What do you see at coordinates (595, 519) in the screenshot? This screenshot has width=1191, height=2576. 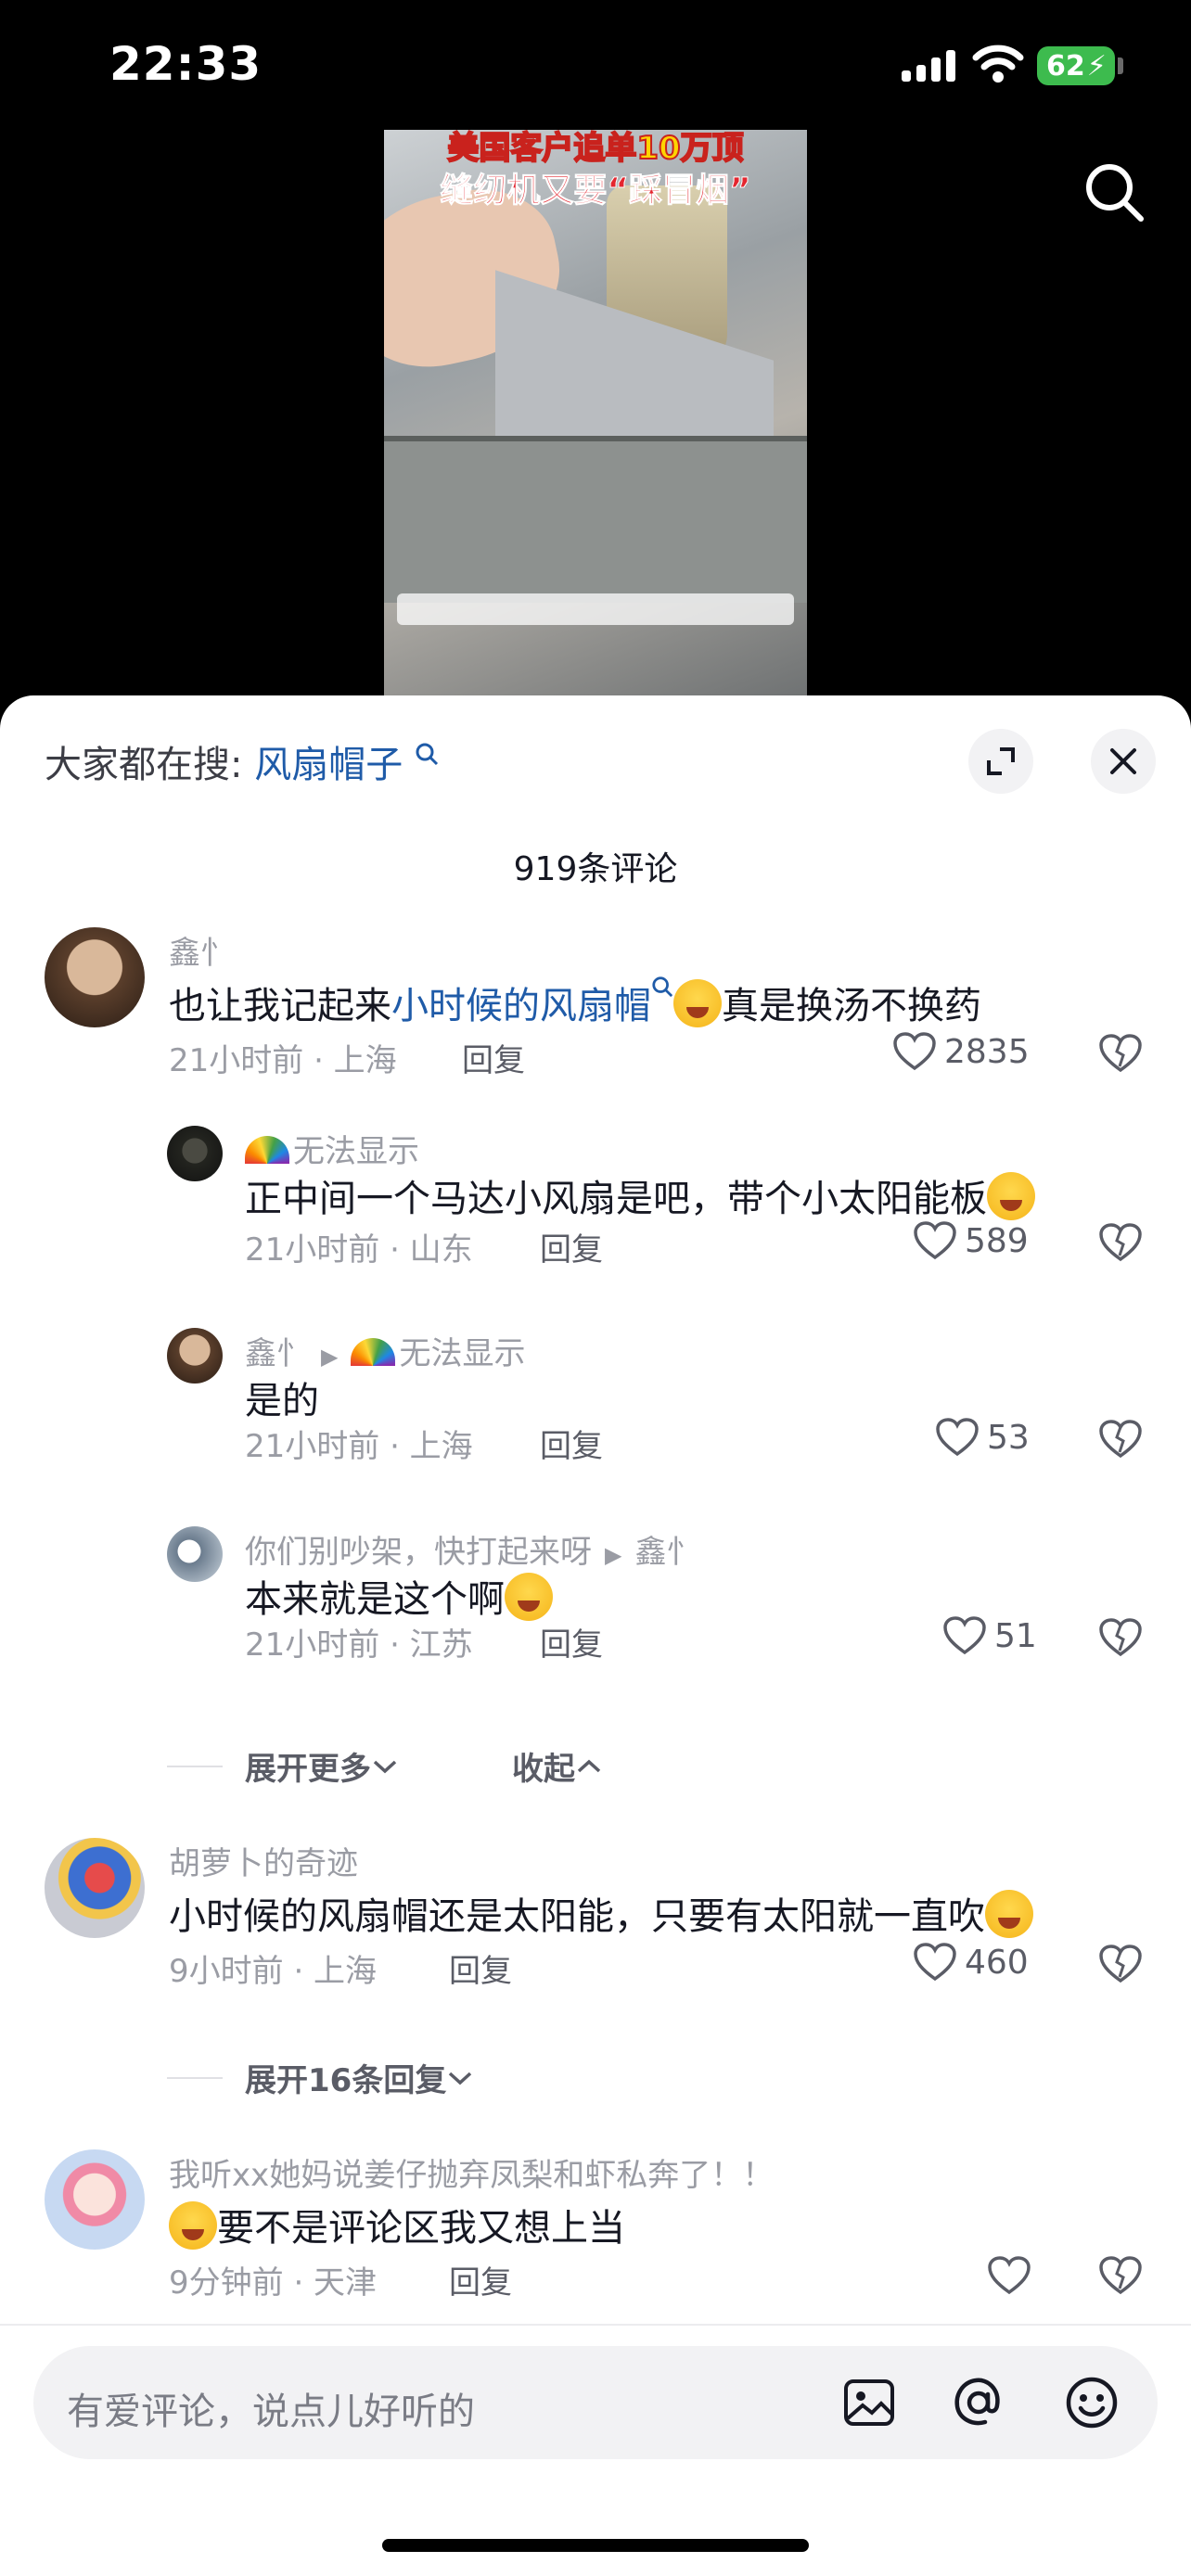 I see `video-plate-shape` at bounding box center [595, 519].